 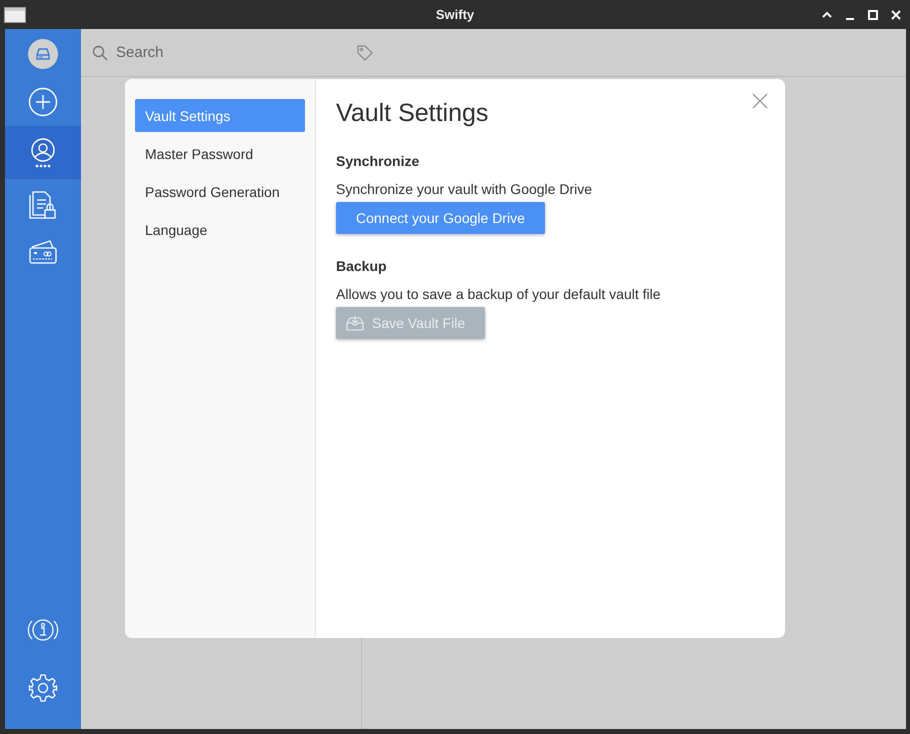 What do you see at coordinates (499, 294) in the screenshot?
I see `section-description: Allows you to save a backup of your default vault file` at bounding box center [499, 294].